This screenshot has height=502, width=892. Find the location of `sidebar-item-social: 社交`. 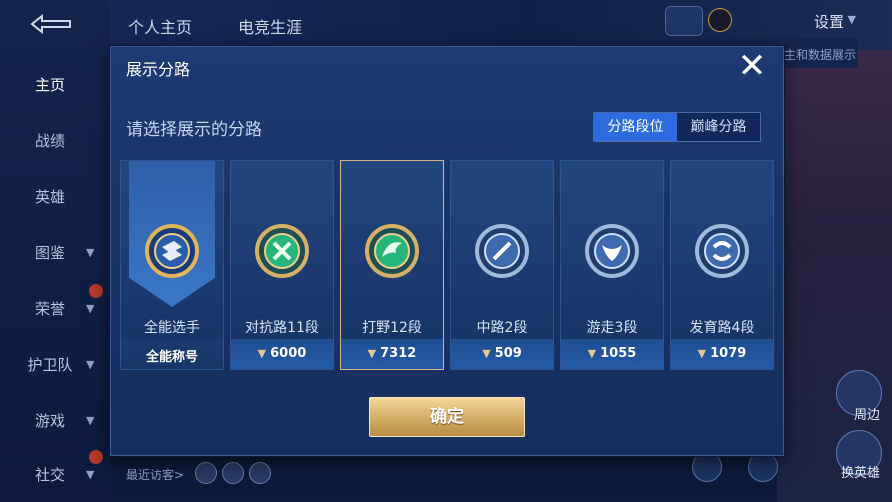

sidebar-item-social: 社交 is located at coordinates (50, 474).